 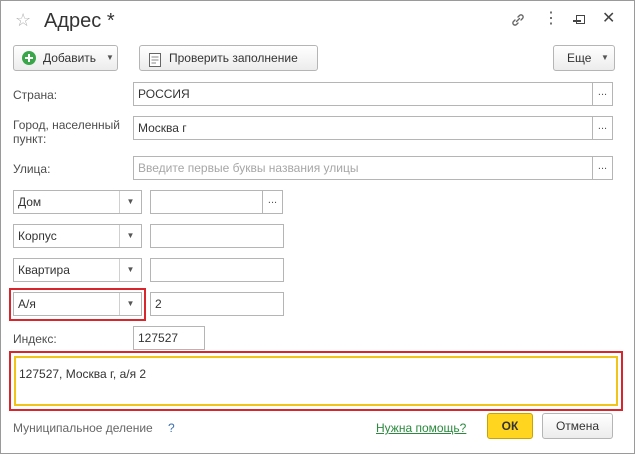 I want to click on more-button: Еще ▼, so click(x=584, y=58).